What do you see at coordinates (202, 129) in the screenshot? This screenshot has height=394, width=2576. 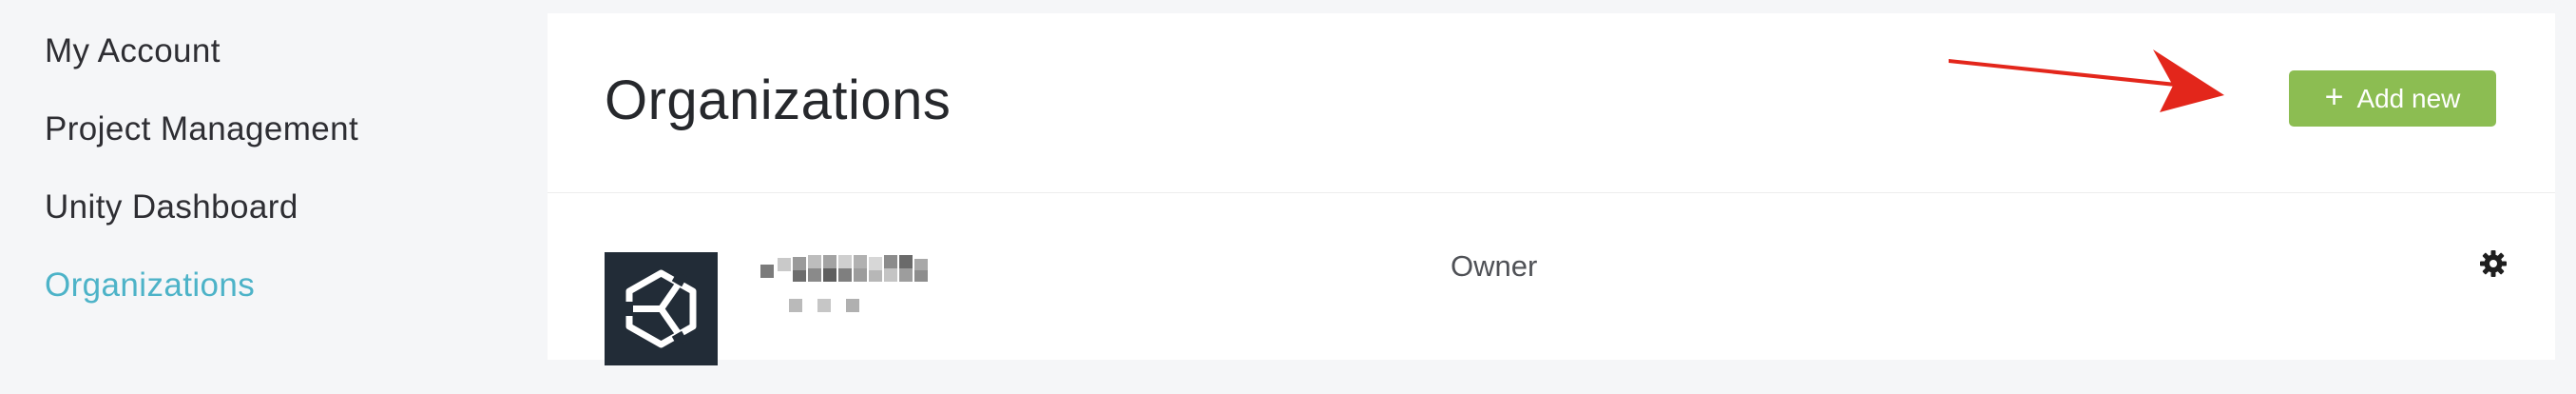 I see `sidebar-item-project-management: Project Management` at bounding box center [202, 129].